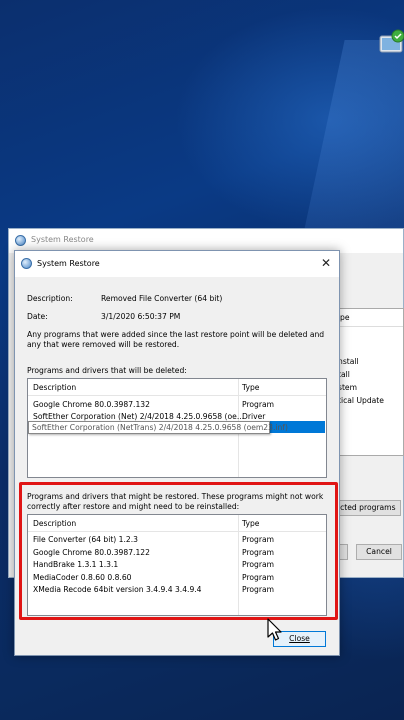 The width and height of the screenshot is (404, 720). I want to click on system-restore-large-icon, so click(391, 41).